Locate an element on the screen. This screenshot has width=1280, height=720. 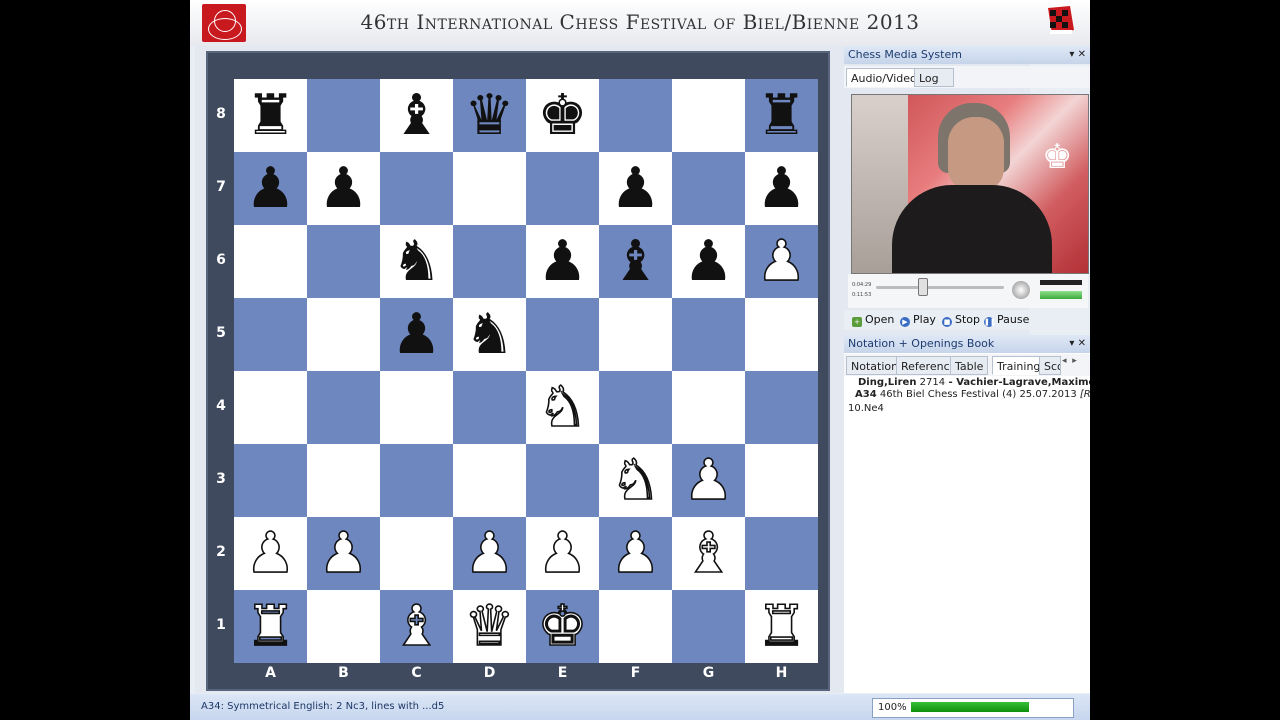
black-king-icon: ♚ is located at coordinates (562, 115).